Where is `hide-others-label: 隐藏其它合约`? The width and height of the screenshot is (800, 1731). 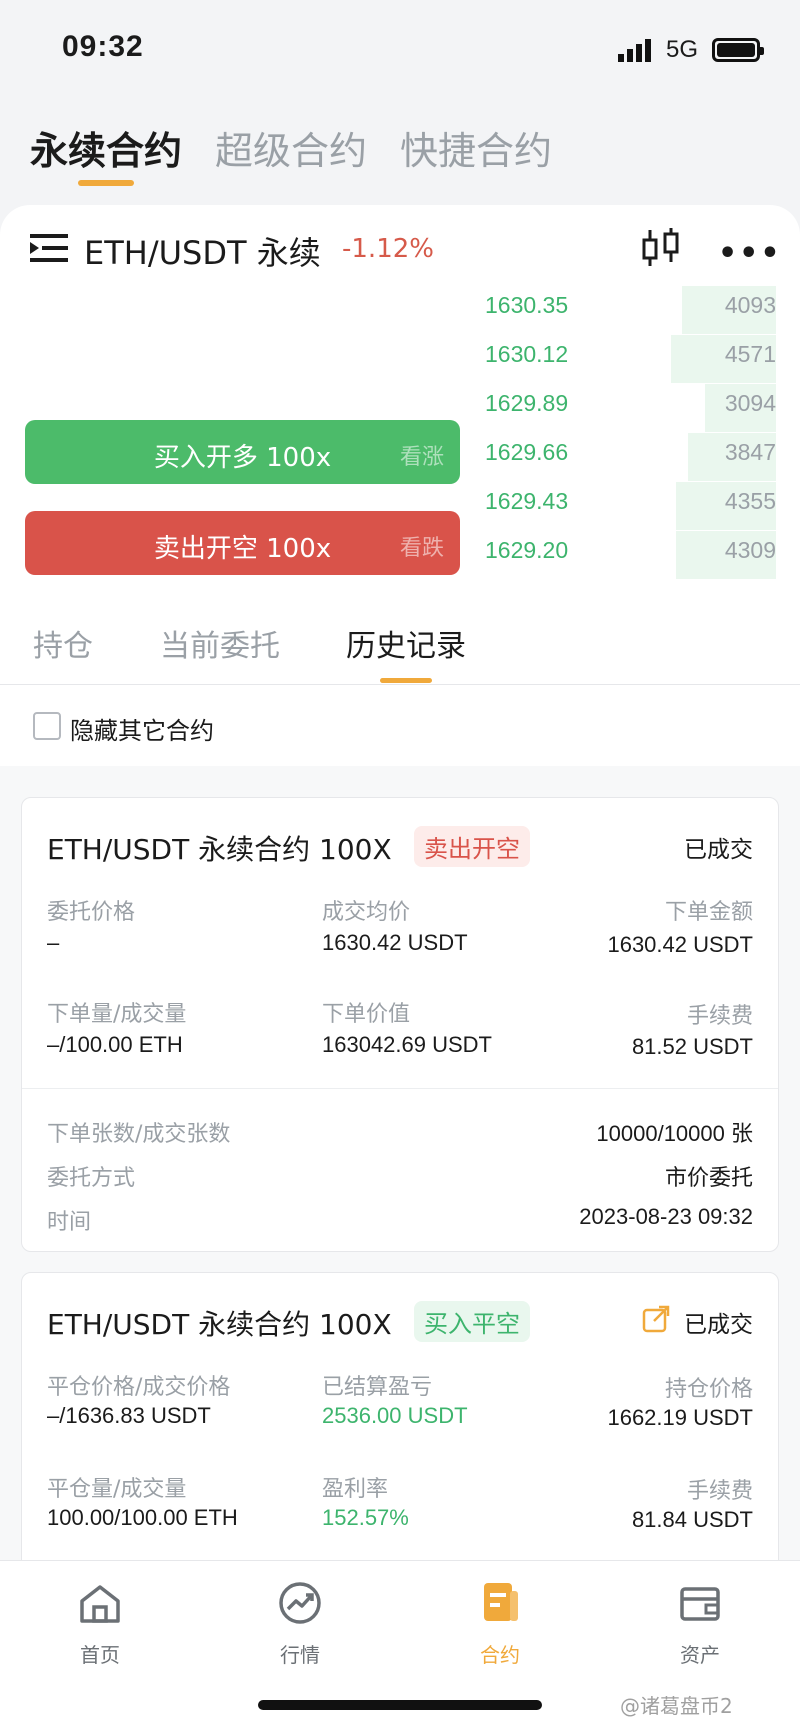
hide-others-label: 隐藏其它合约 is located at coordinates (142, 731).